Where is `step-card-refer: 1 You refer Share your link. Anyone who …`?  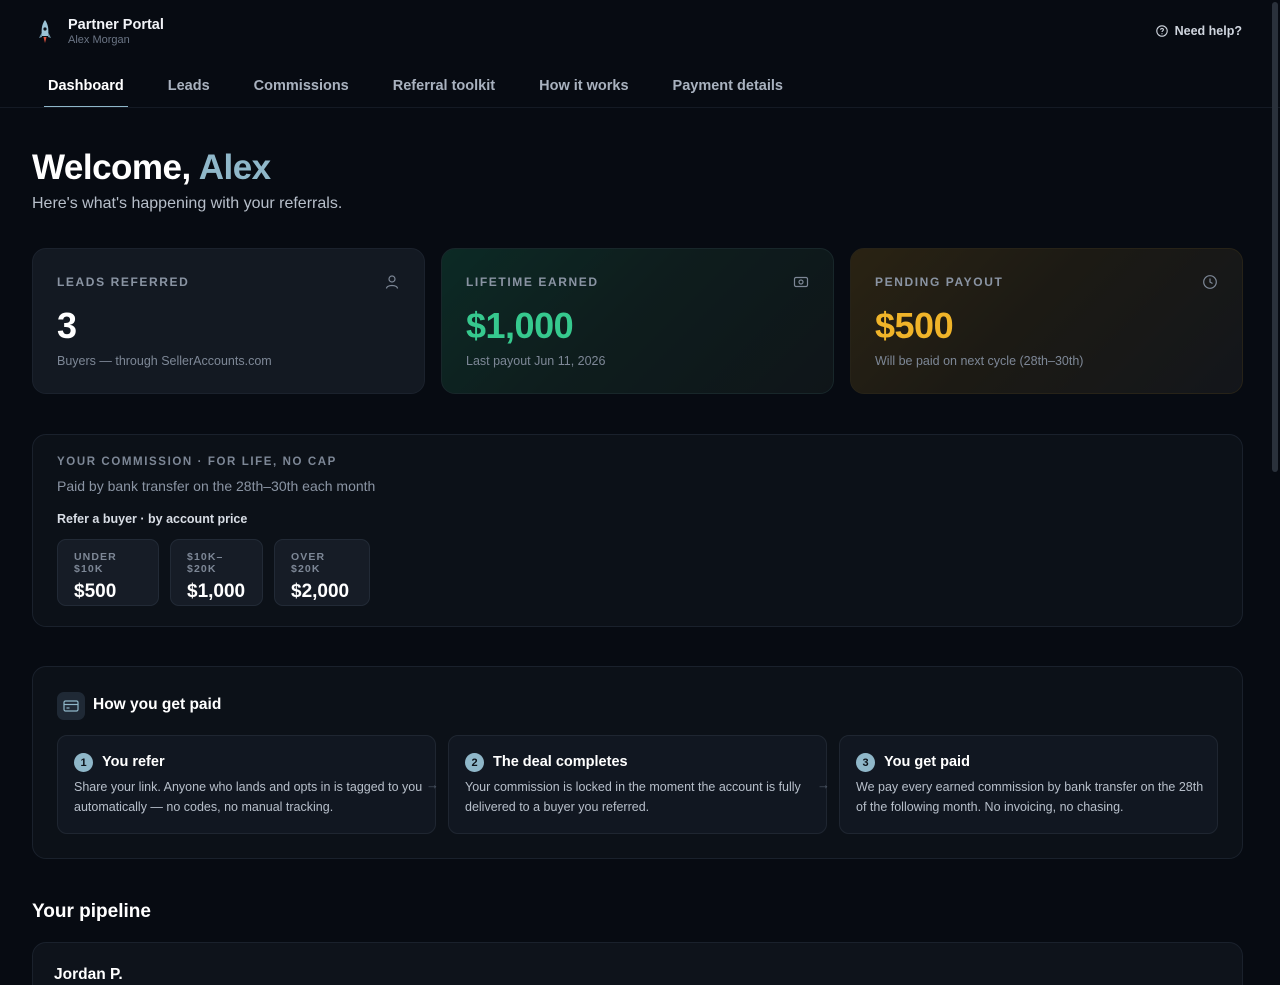
step-card-refer: 1 You refer Share your link. Anyone who … is located at coordinates (246, 784).